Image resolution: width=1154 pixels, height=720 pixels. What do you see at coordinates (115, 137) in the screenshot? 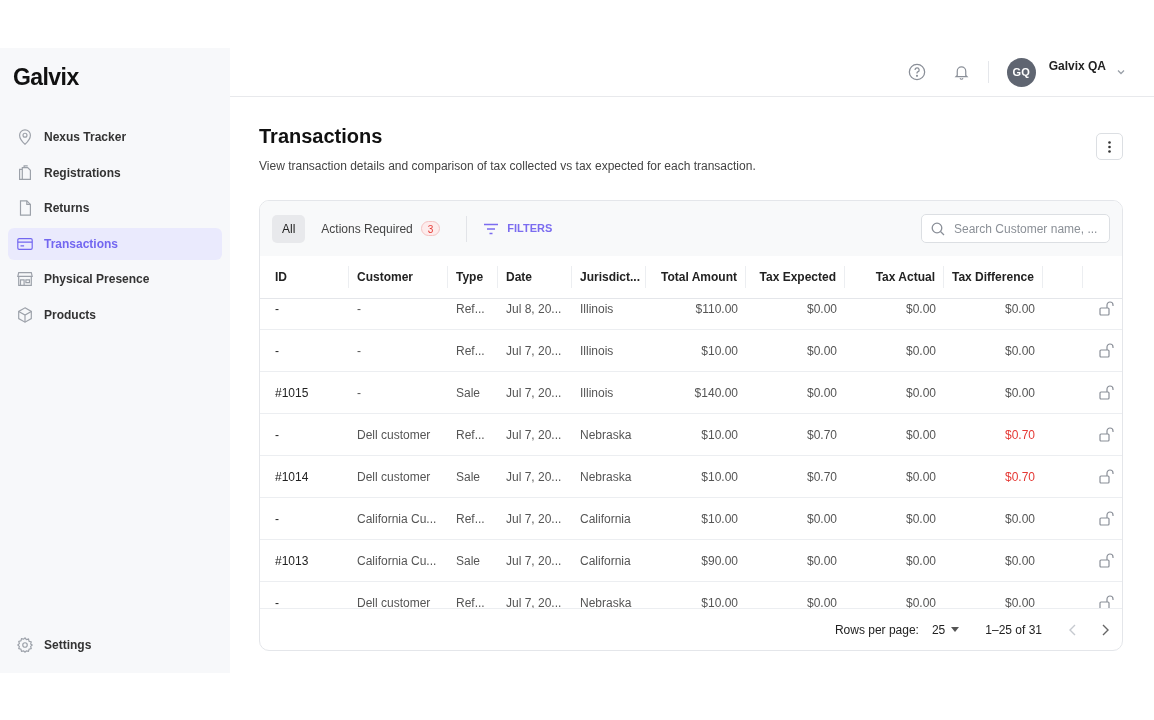
I see `sidebar-item: Nexus Tracker` at bounding box center [115, 137].